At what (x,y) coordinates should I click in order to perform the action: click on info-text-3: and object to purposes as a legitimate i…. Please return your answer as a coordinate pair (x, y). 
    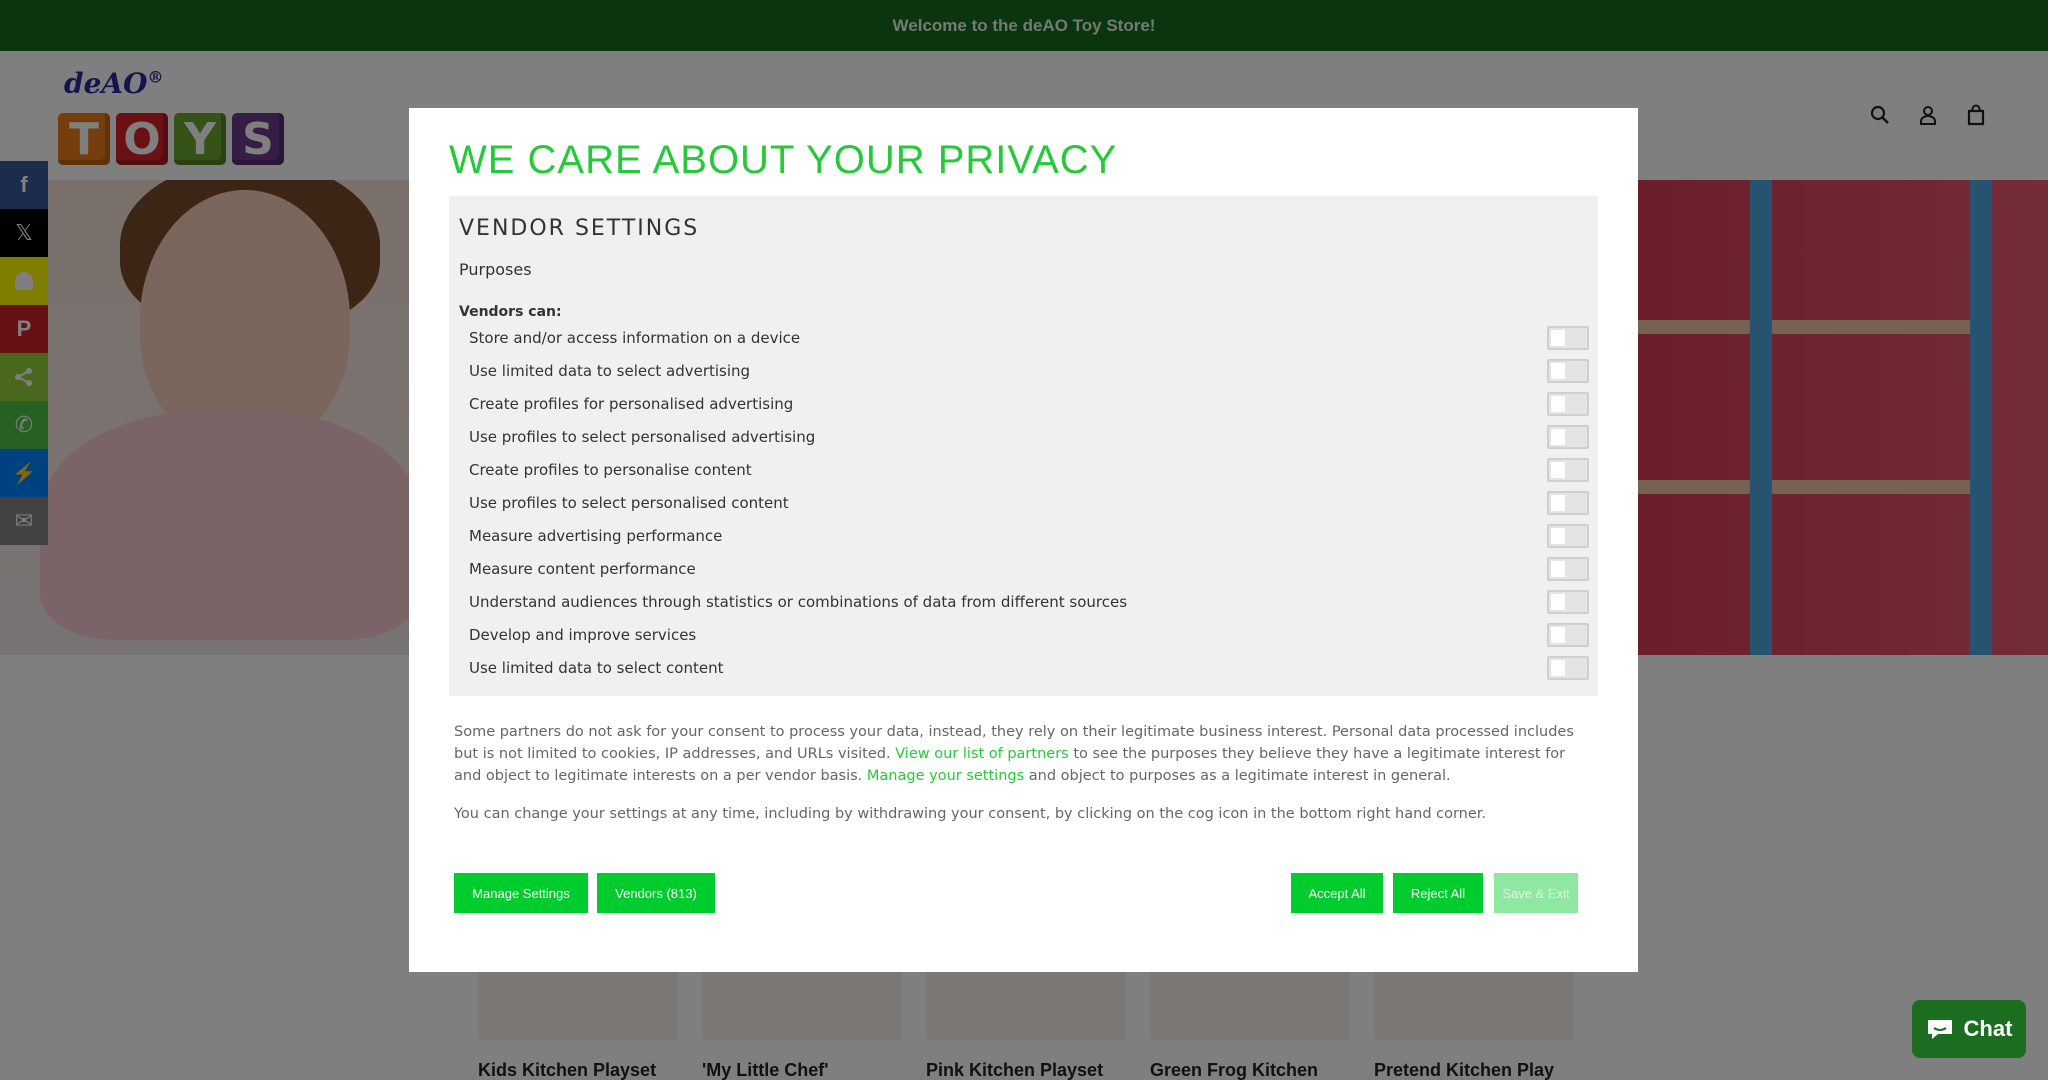
    Looking at the image, I should click on (1237, 776).